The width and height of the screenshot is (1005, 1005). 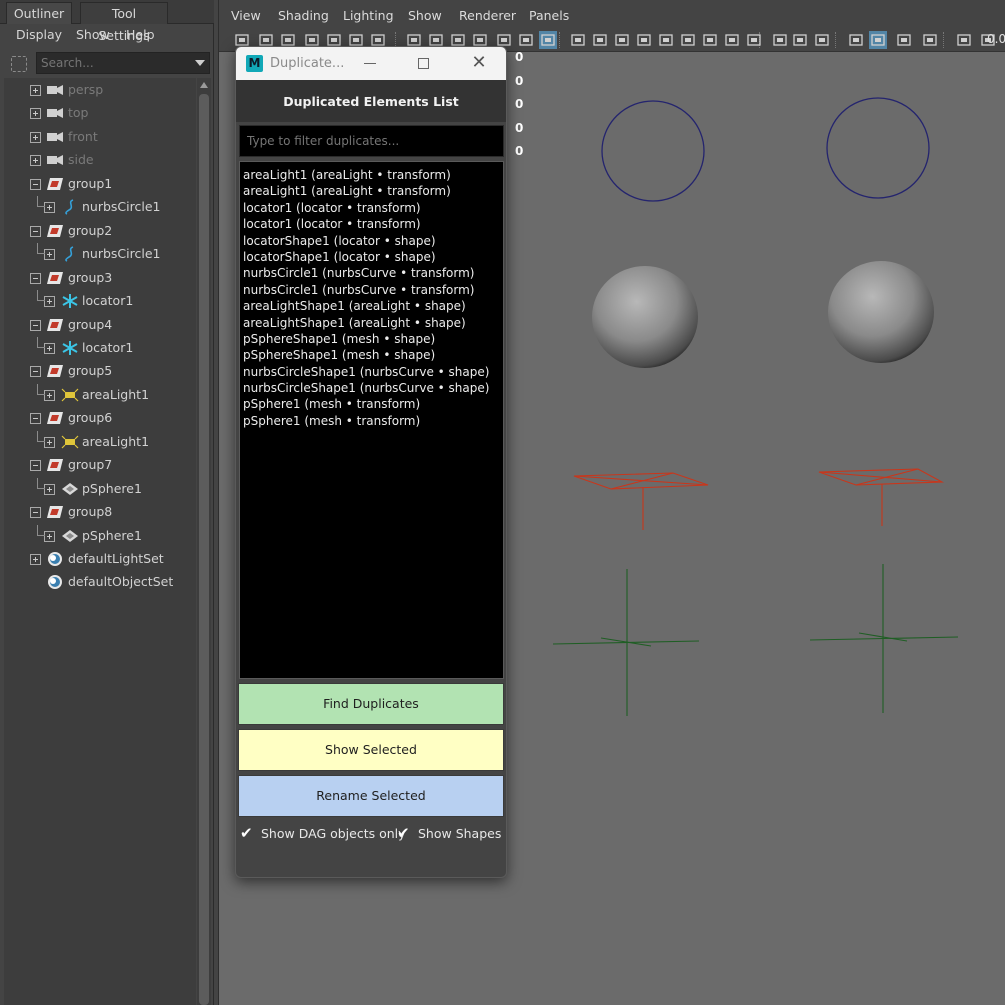 What do you see at coordinates (100, 207) in the screenshot?
I see `outliner-item: nurbsCircle1` at bounding box center [100, 207].